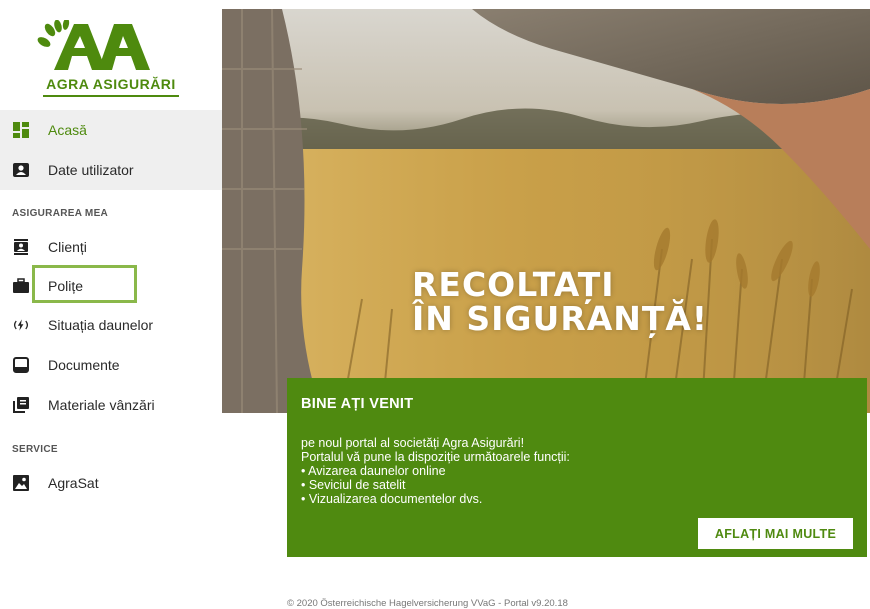 Image resolution: width=870 pixels, height=609 pixels. What do you see at coordinates (560, 318) in the screenshot?
I see `hero-headline-line2: ÎN SIGURANȚĂ!` at bounding box center [560, 318].